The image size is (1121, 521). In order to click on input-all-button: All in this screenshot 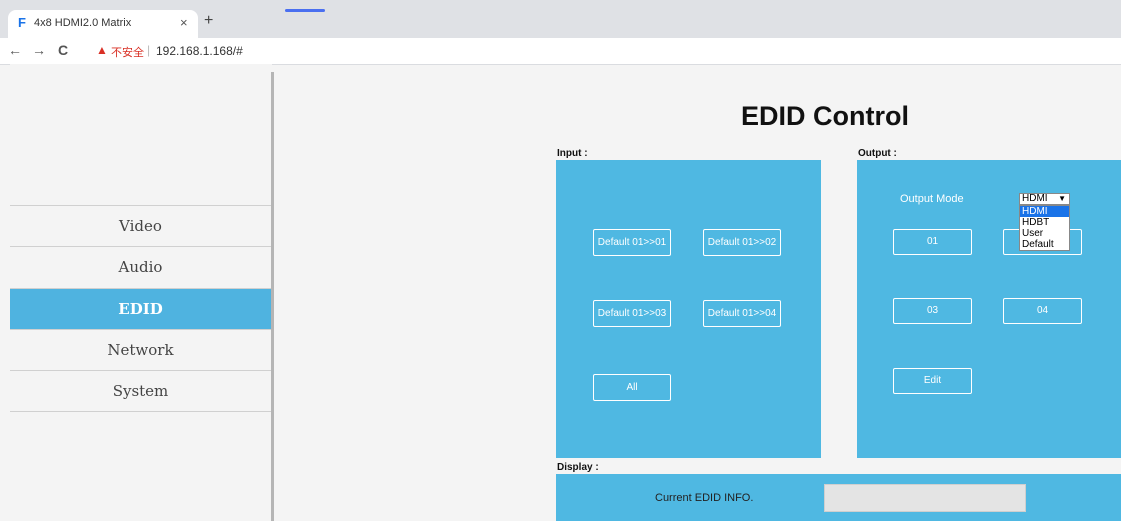, I will do `click(632, 387)`.